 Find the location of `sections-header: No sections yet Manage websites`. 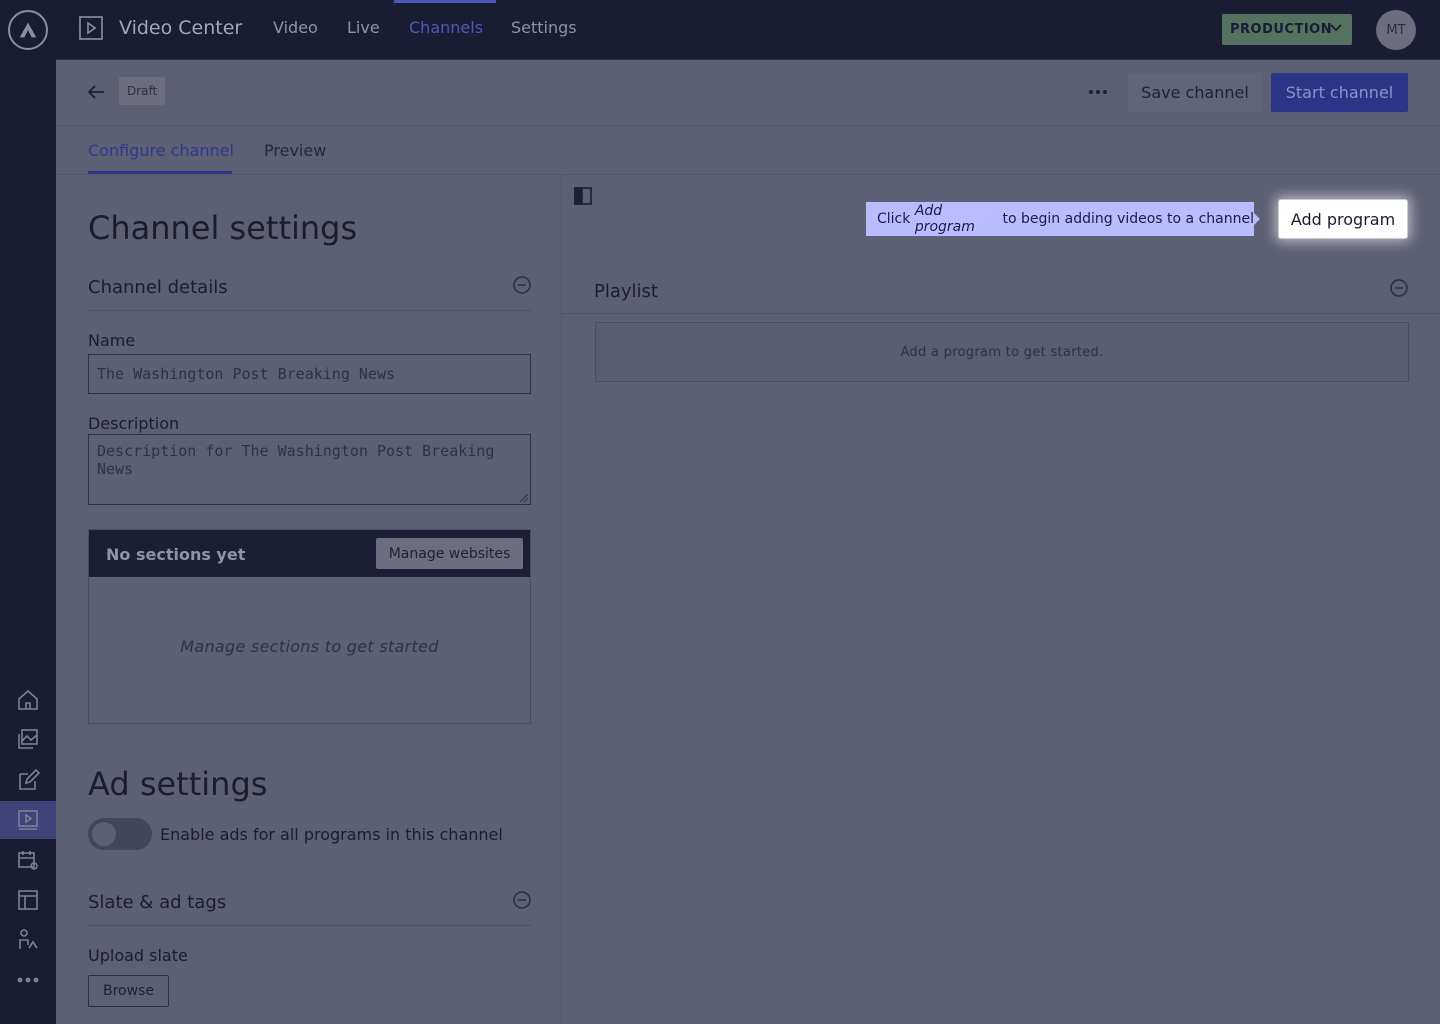

sections-header: No sections yet Manage websites is located at coordinates (309, 553).